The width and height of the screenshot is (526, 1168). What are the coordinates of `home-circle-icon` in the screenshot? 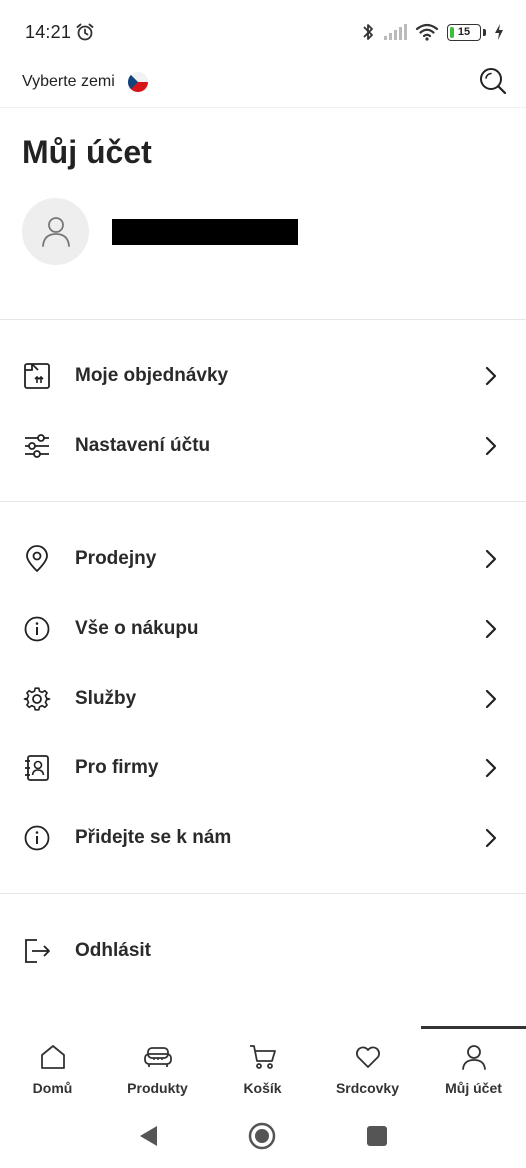 It's located at (262, 1136).